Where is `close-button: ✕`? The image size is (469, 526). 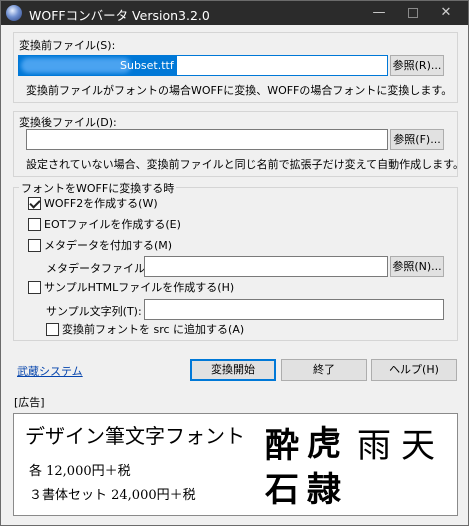
close-button: ✕ is located at coordinates (446, 13).